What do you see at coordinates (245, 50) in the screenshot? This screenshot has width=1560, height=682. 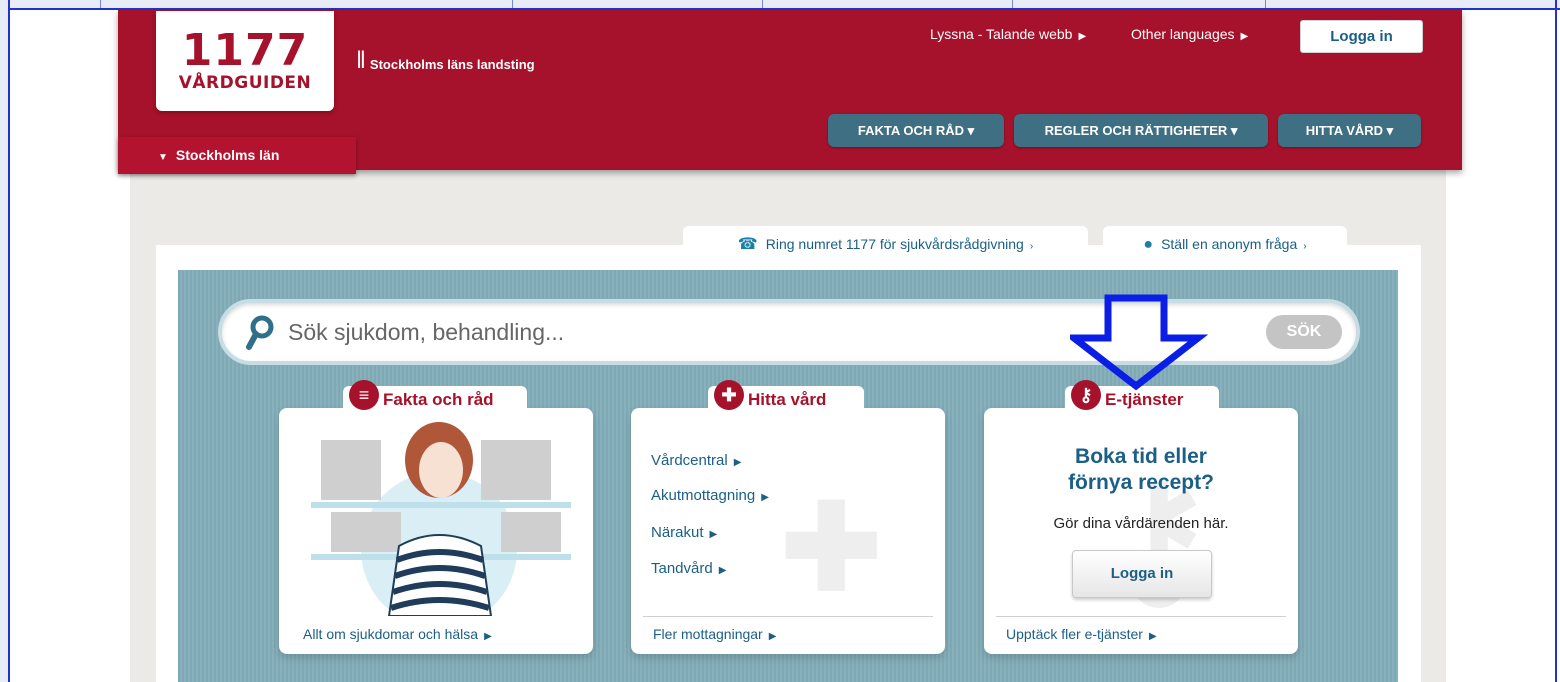 I see `logo-number: 1177` at bounding box center [245, 50].